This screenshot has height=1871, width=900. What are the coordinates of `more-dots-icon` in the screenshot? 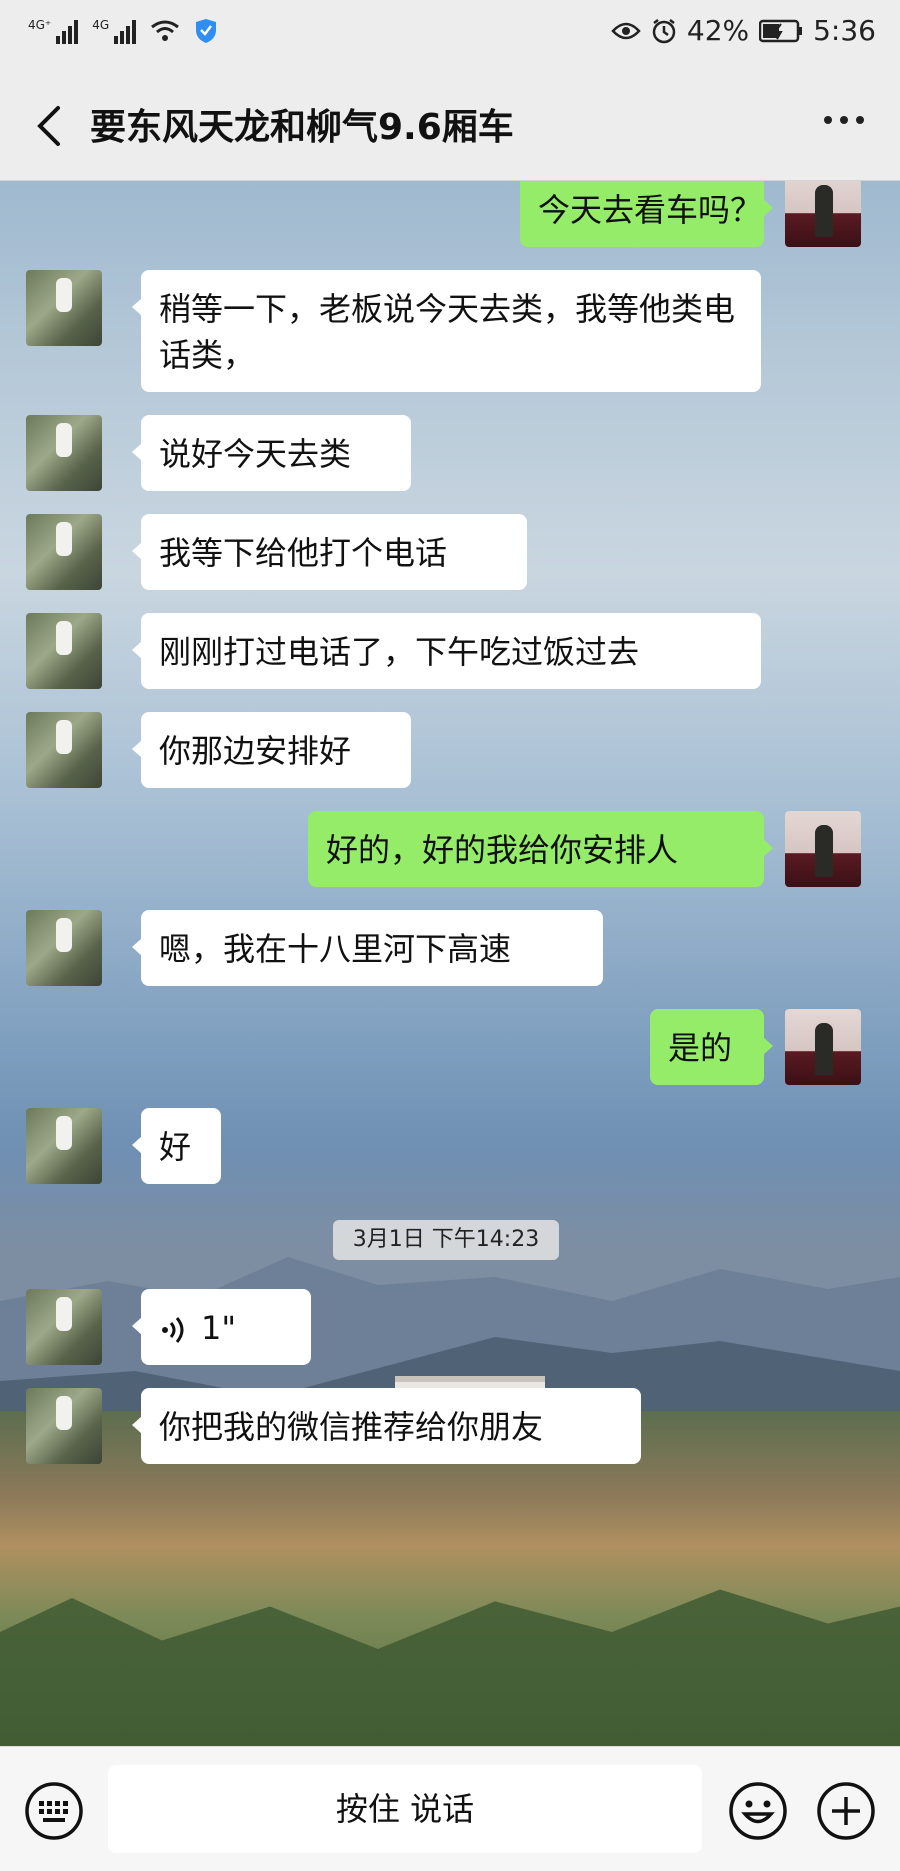 It's located at (844, 120).